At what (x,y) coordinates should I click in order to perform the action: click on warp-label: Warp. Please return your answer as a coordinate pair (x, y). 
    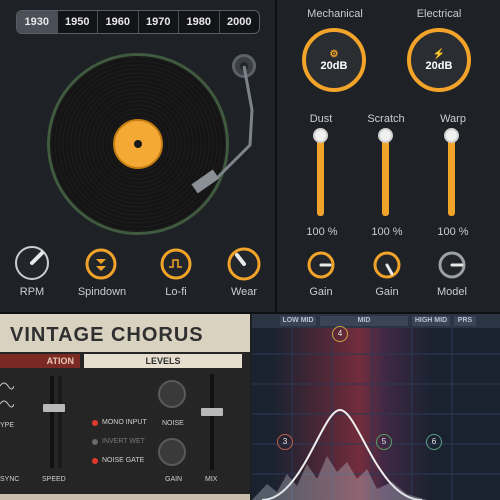
    Looking at the image, I should click on (453, 119).